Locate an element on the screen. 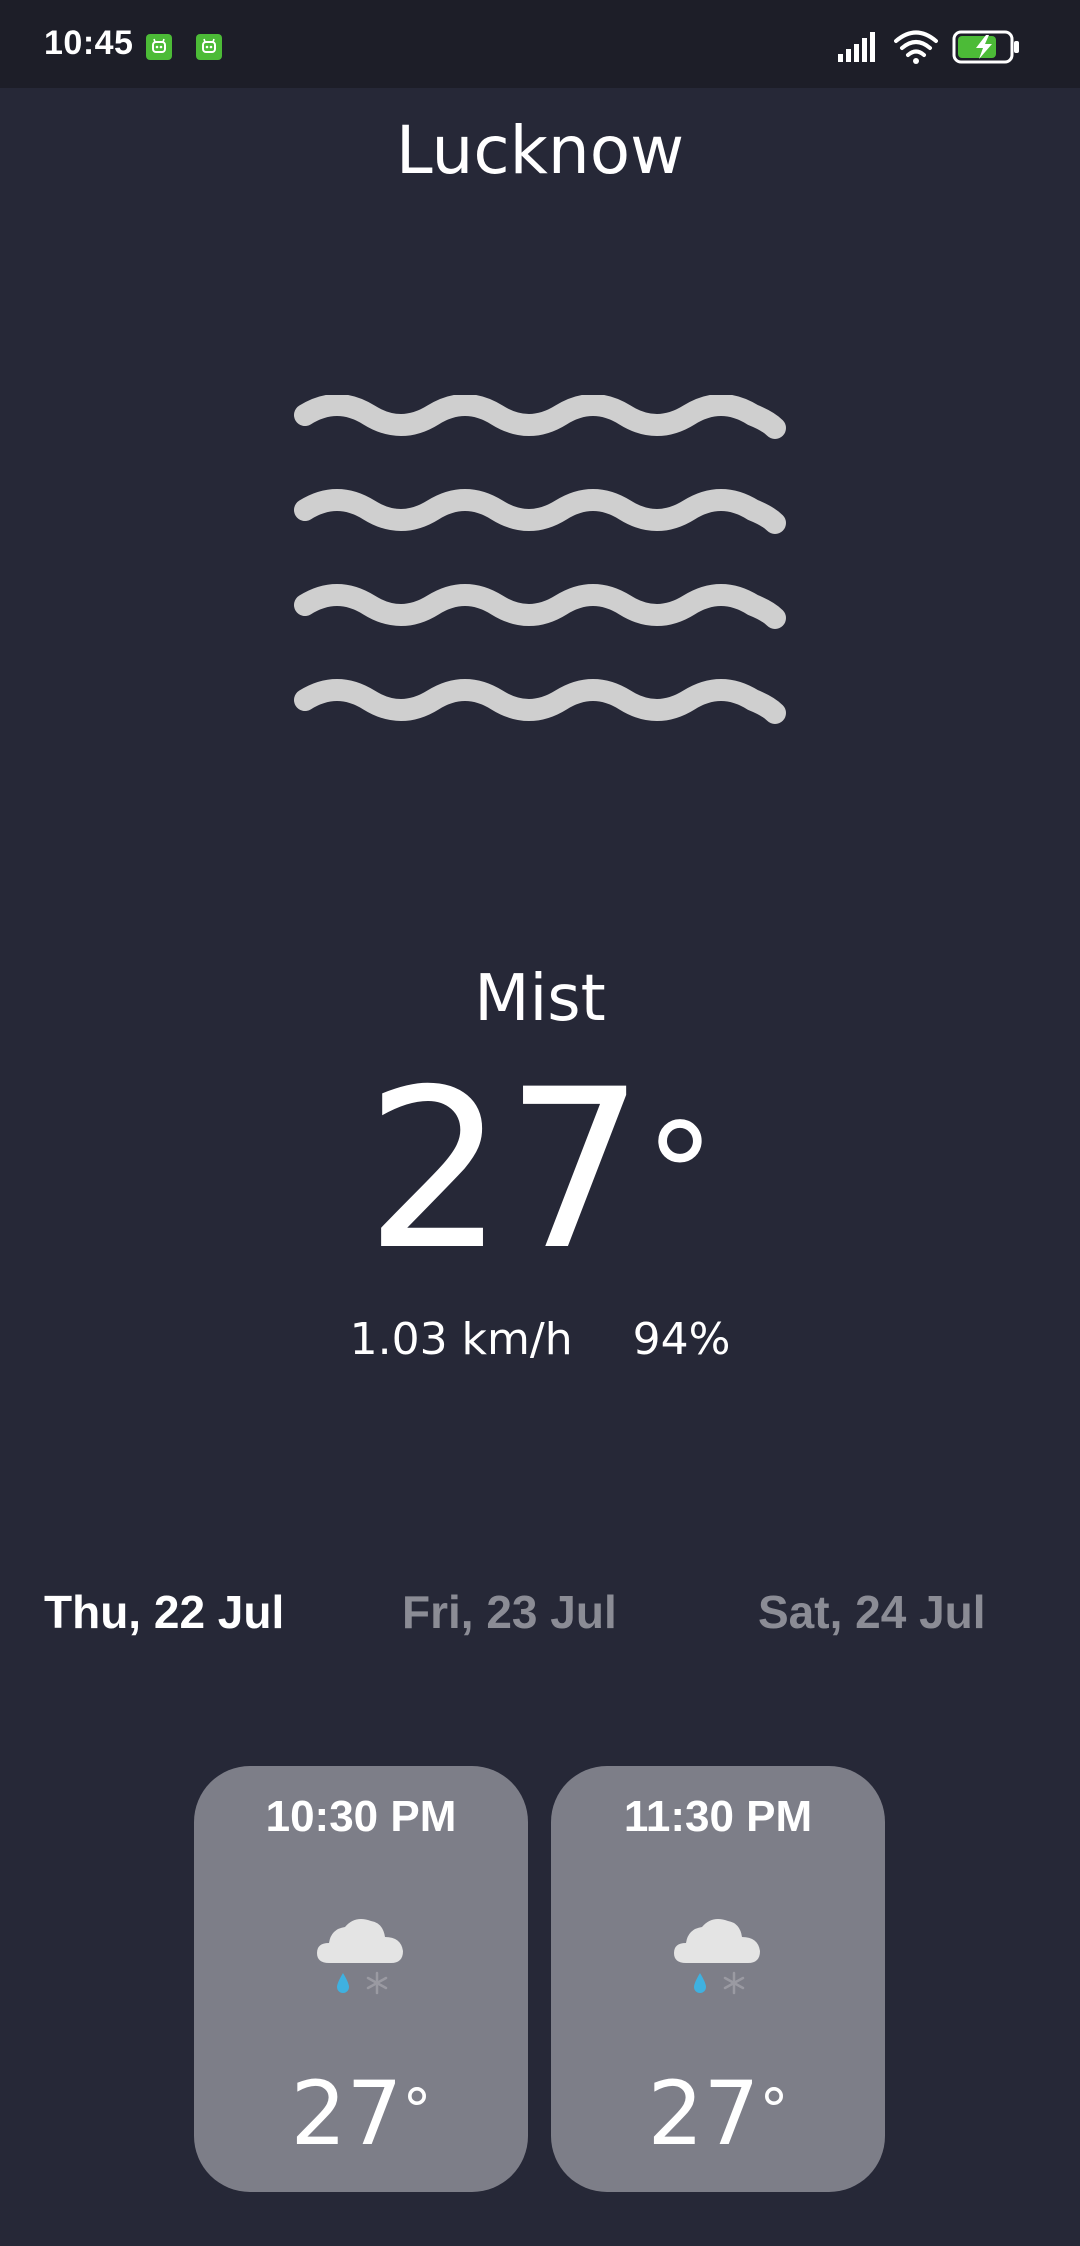  hourly-time: 10:30 PM is located at coordinates (361, 1816).